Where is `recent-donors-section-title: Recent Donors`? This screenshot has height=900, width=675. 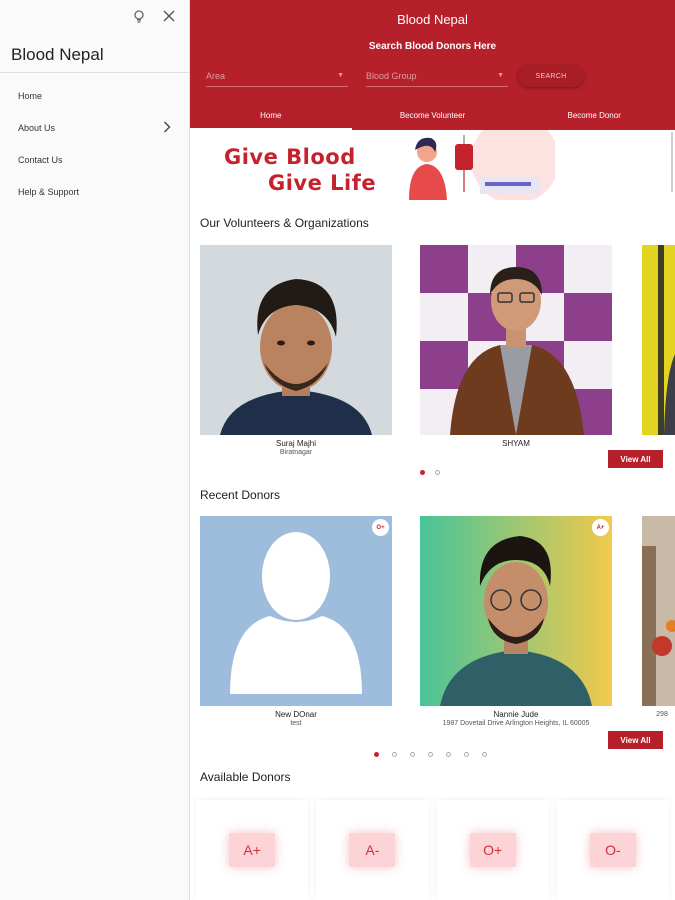 recent-donors-section-title: Recent Donors is located at coordinates (240, 495).